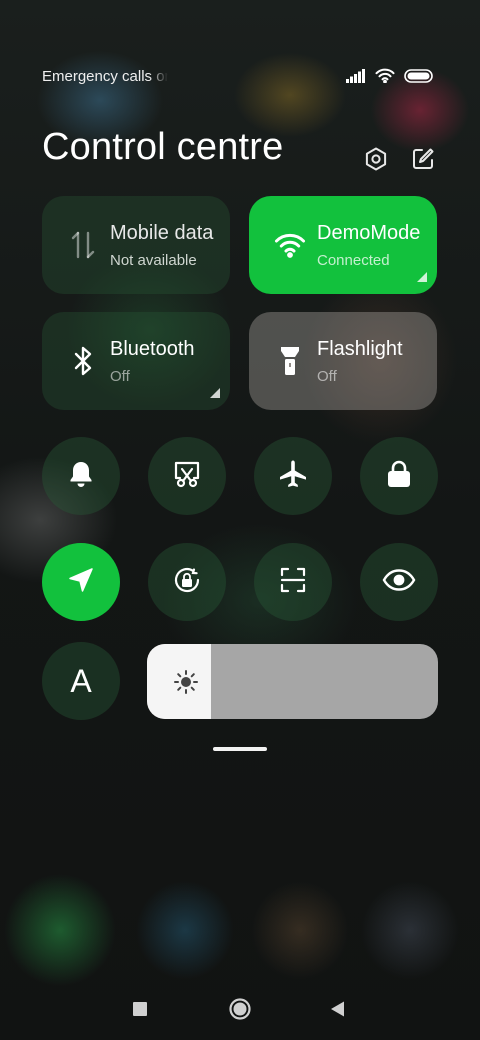 Image resolution: width=480 pixels, height=1040 pixels. I want to click on recents-icon, so click(140, 1011).